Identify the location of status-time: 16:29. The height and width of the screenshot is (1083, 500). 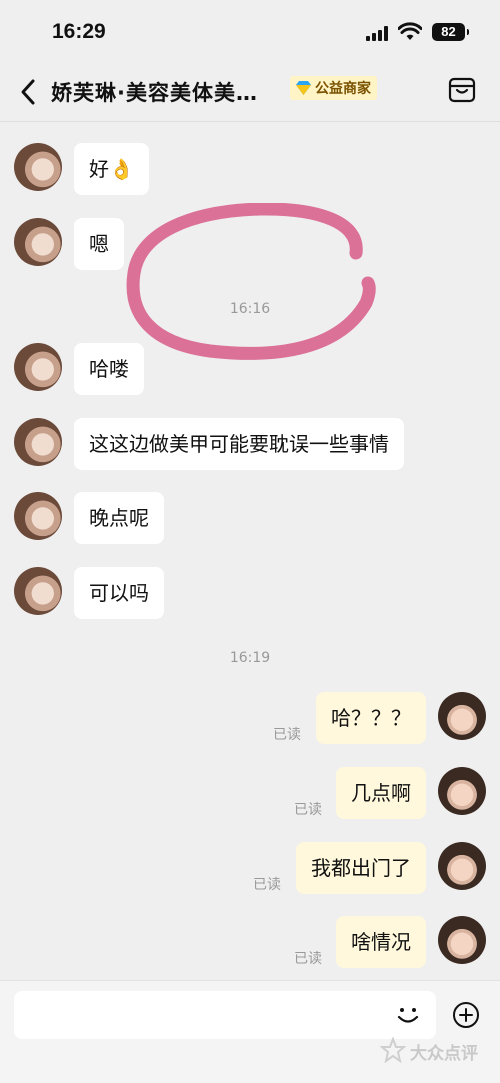
(79, 31).